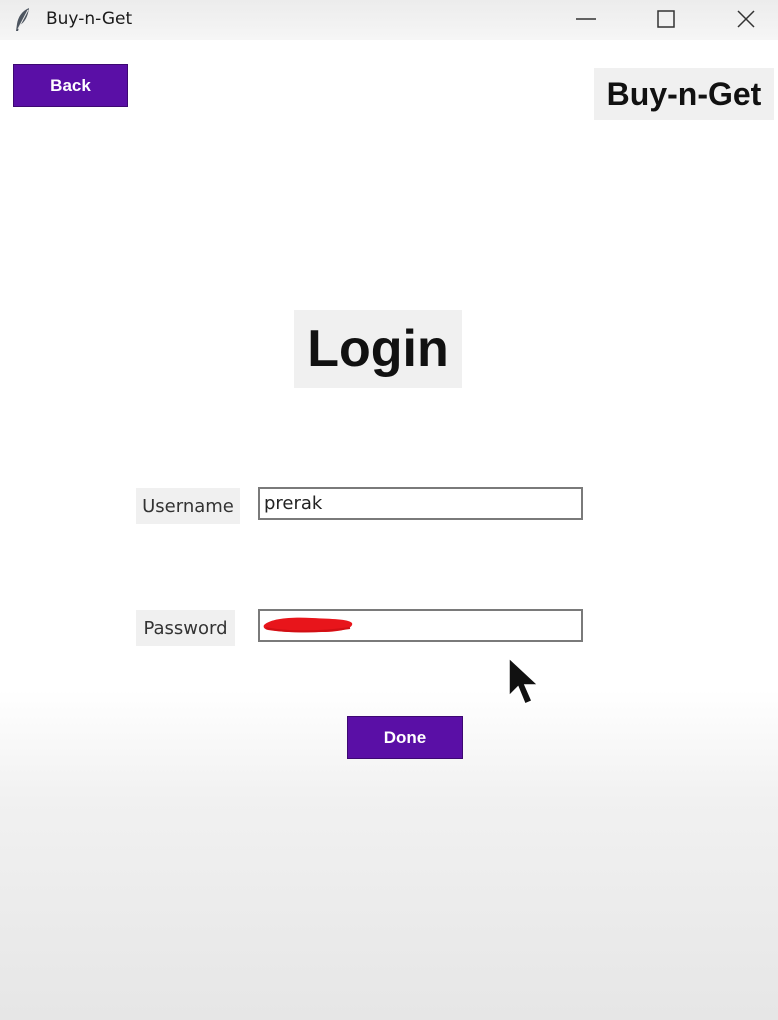 This screenshot has width=778, height=1020. What do you see at coordinates (405, 737) in the screenshot?
I see `done-button: Done` at bounding box center [405, 737].